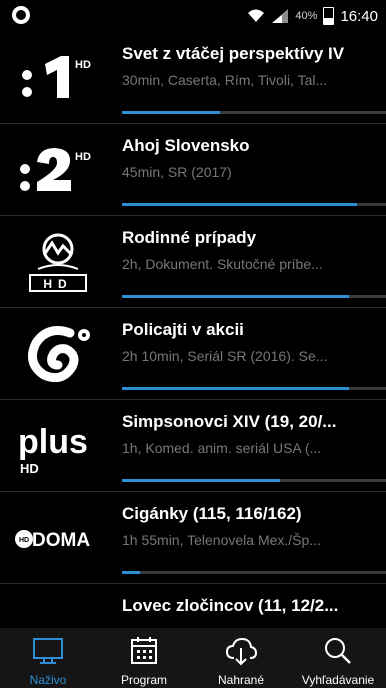  What do you see at coordinates (143, 680) in the screenshot?
I see `tab-label: Program` at bounding box center [143, 680].